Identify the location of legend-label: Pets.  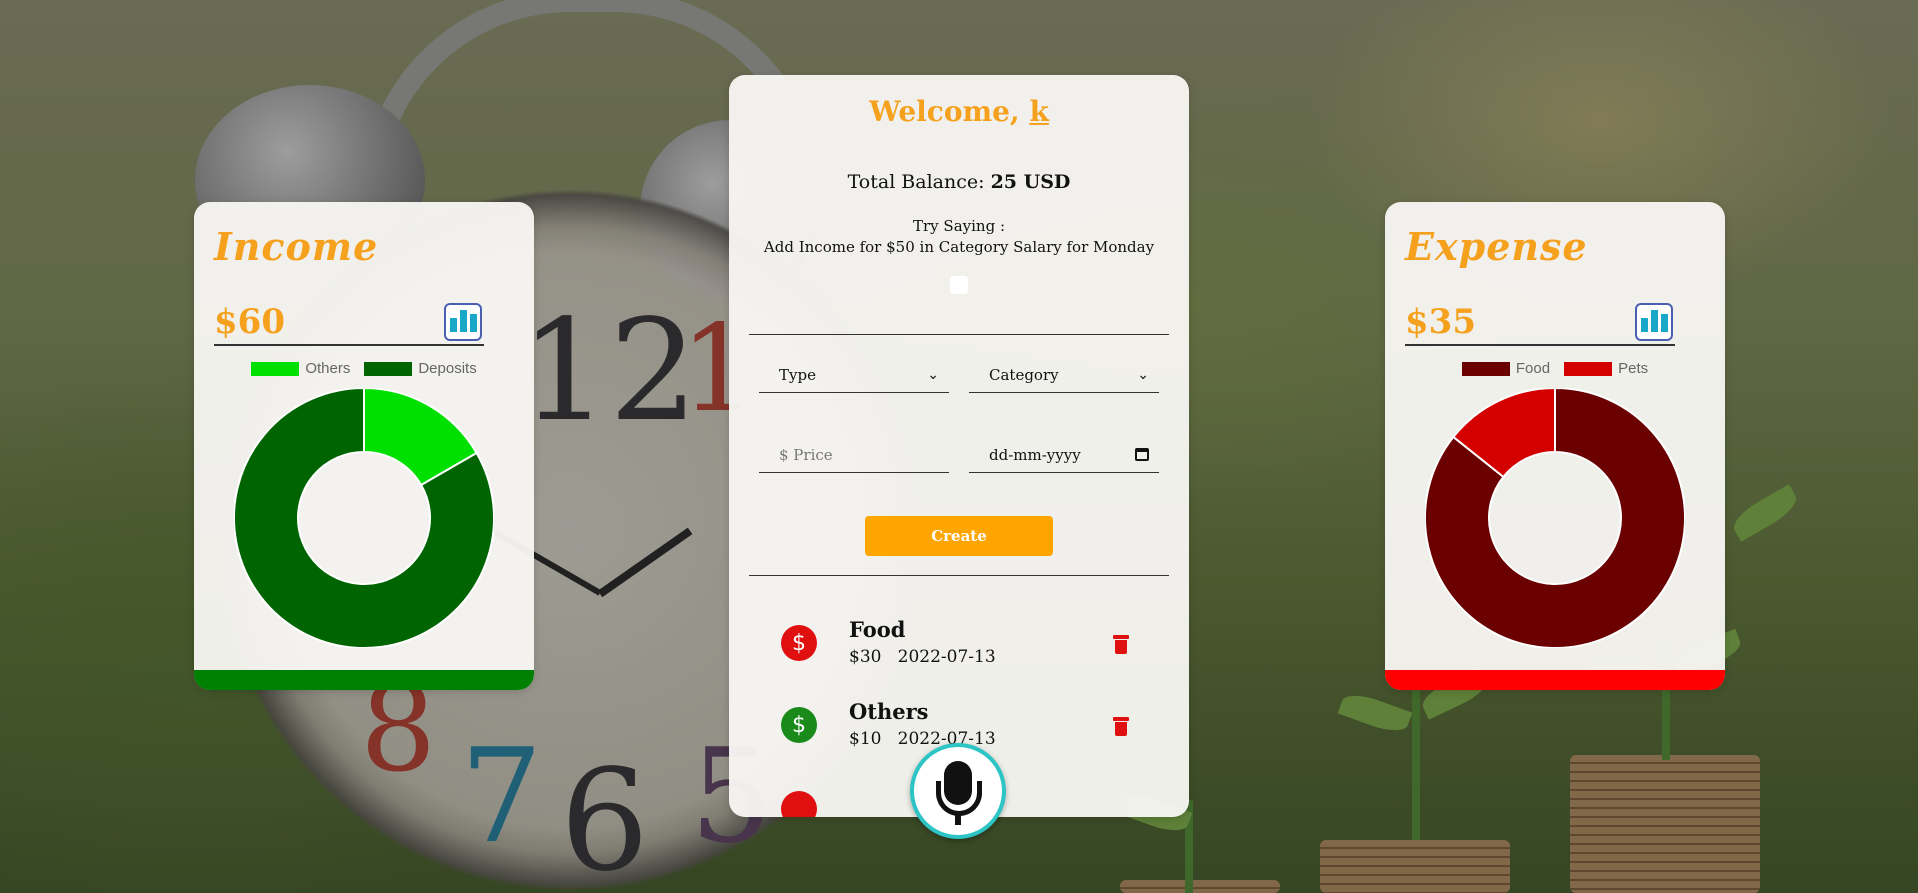
(1633, 368).